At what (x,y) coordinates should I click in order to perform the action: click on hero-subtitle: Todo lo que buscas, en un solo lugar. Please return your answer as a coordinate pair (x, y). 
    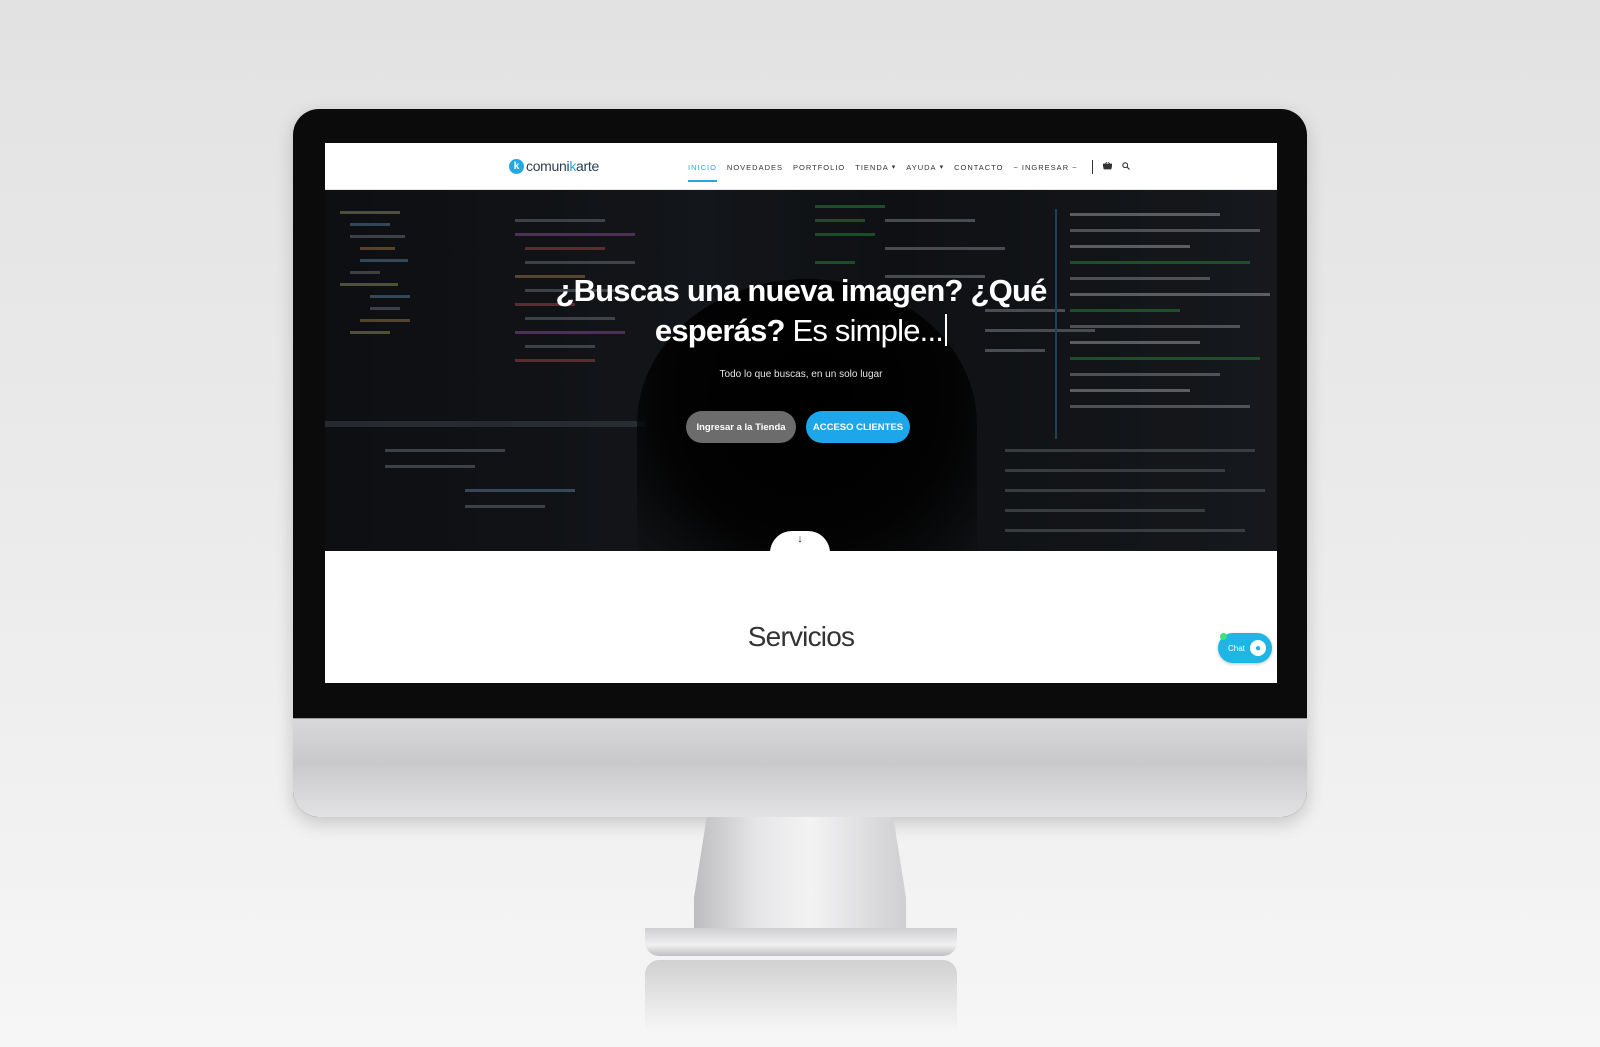
    Looking at the image, I should click on (801, 374).